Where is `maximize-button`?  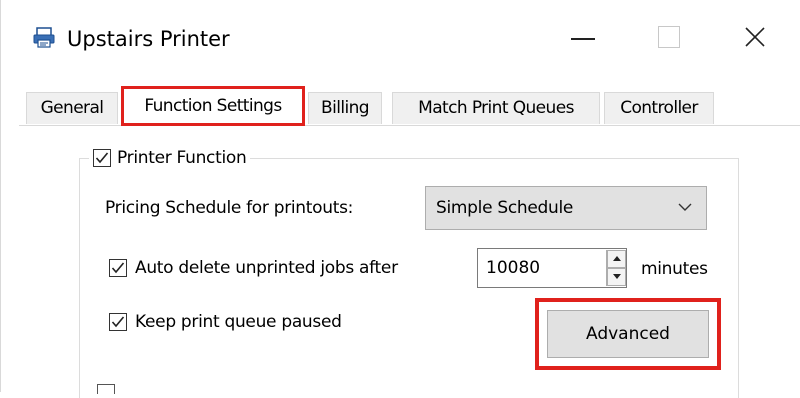 maximize-button is located at coordinates (668, 38).